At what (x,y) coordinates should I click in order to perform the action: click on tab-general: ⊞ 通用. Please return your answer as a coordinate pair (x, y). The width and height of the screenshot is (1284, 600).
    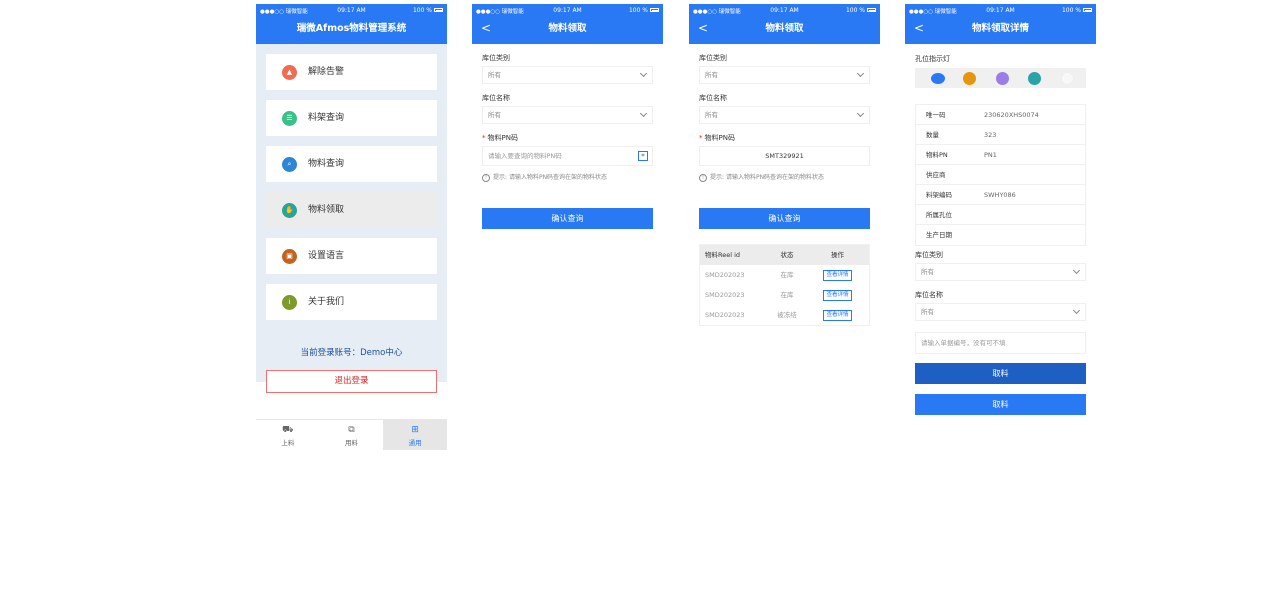
    Looking at the image, I should click on (415, 435).